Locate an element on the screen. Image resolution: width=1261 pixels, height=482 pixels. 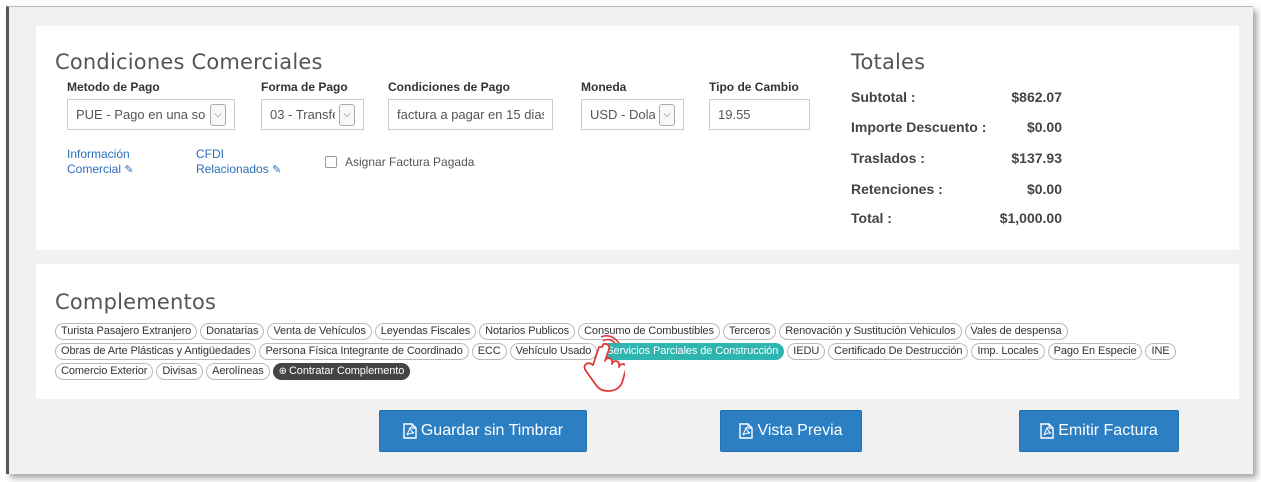
cfdi-line2: Relacionados is located at coordinates (232, 169).